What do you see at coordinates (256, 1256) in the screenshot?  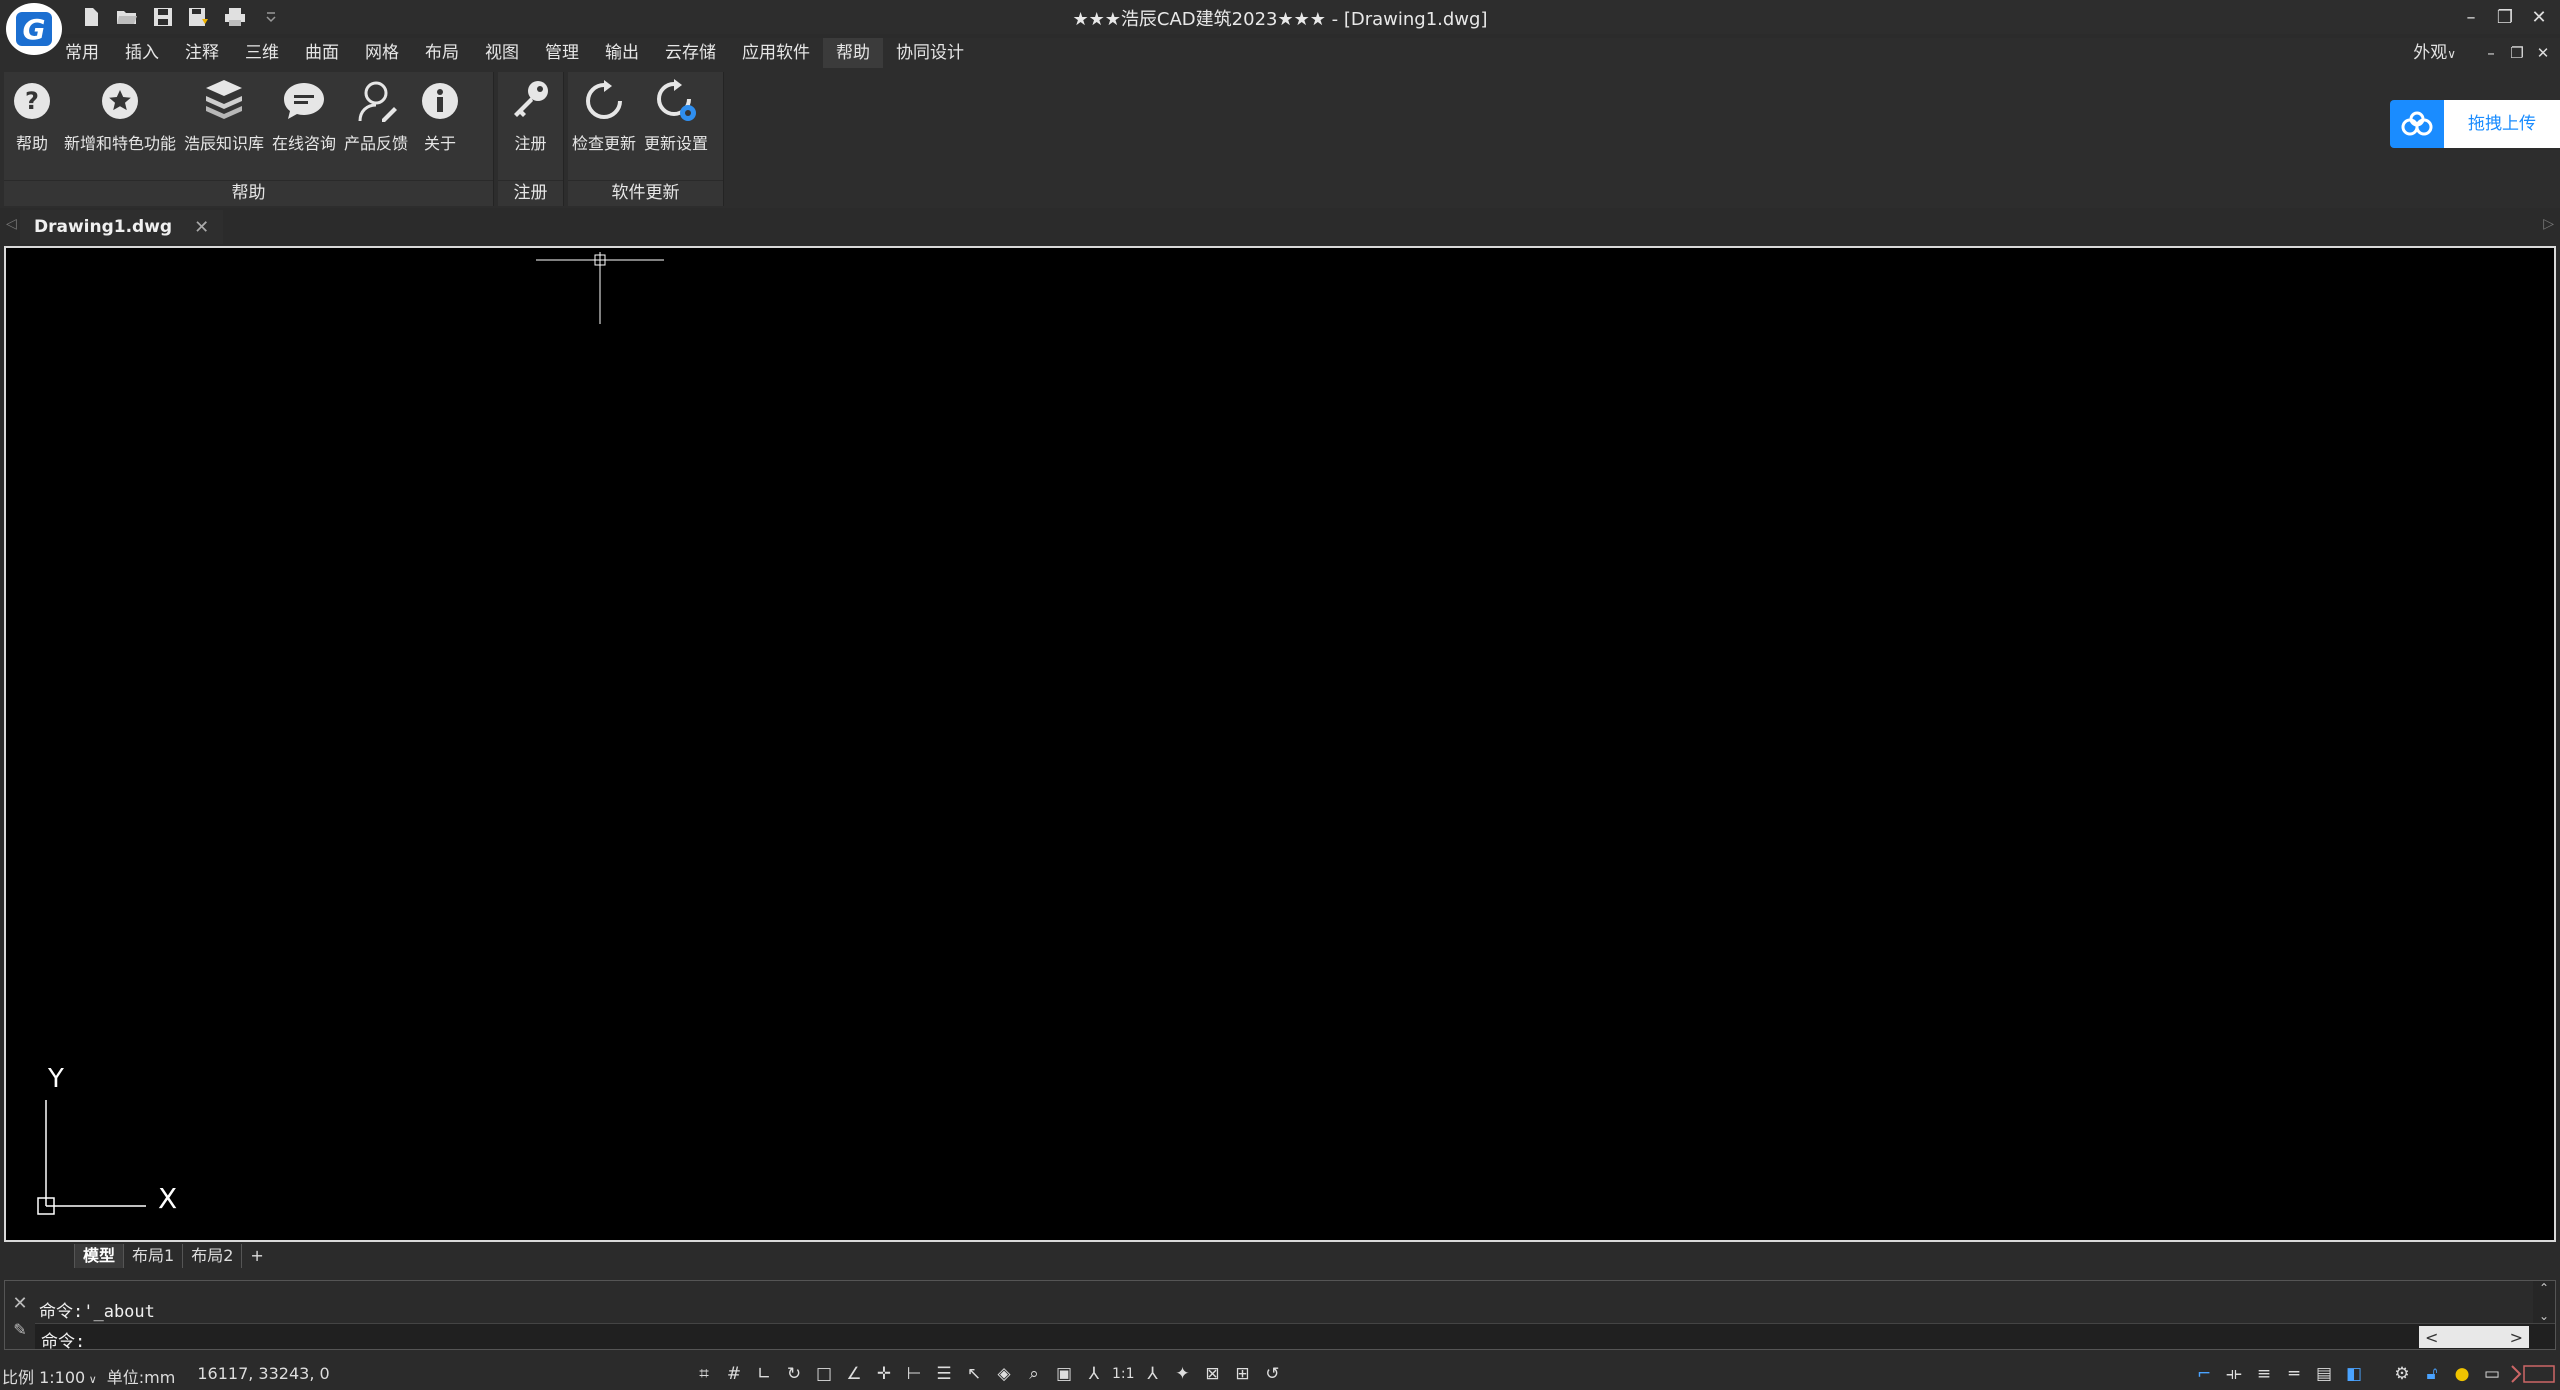 I see `add-layout-button: +` at bounding box center [256, 1256].